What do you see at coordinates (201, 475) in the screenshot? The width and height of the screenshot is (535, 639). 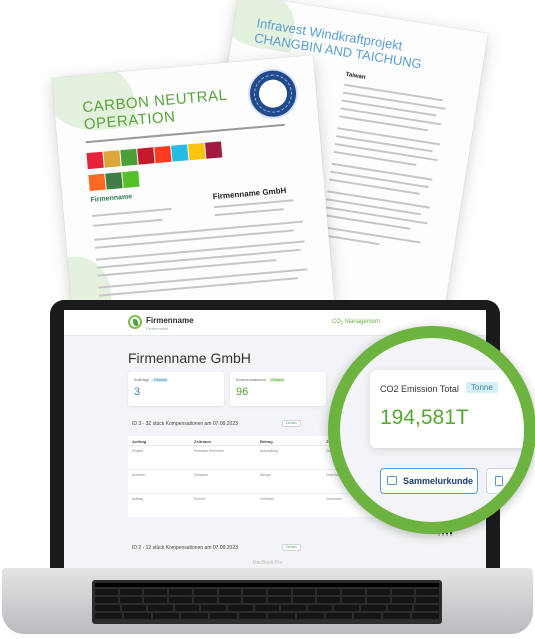 I see `table-cell: Zeitraum` at bounding box center [201, 475].